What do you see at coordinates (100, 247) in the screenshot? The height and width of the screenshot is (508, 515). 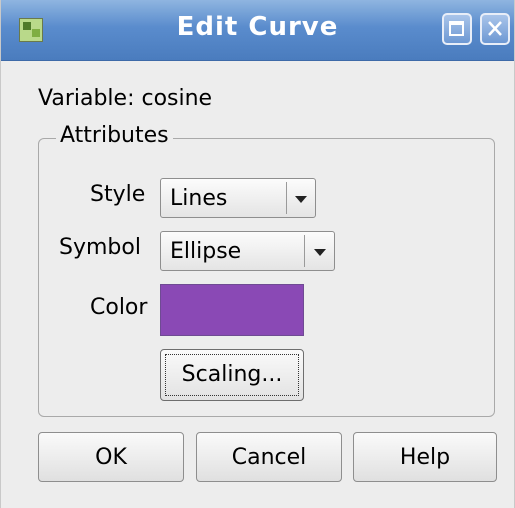 I see `symbol-label: Symbol` at bounding box center [100, 247].